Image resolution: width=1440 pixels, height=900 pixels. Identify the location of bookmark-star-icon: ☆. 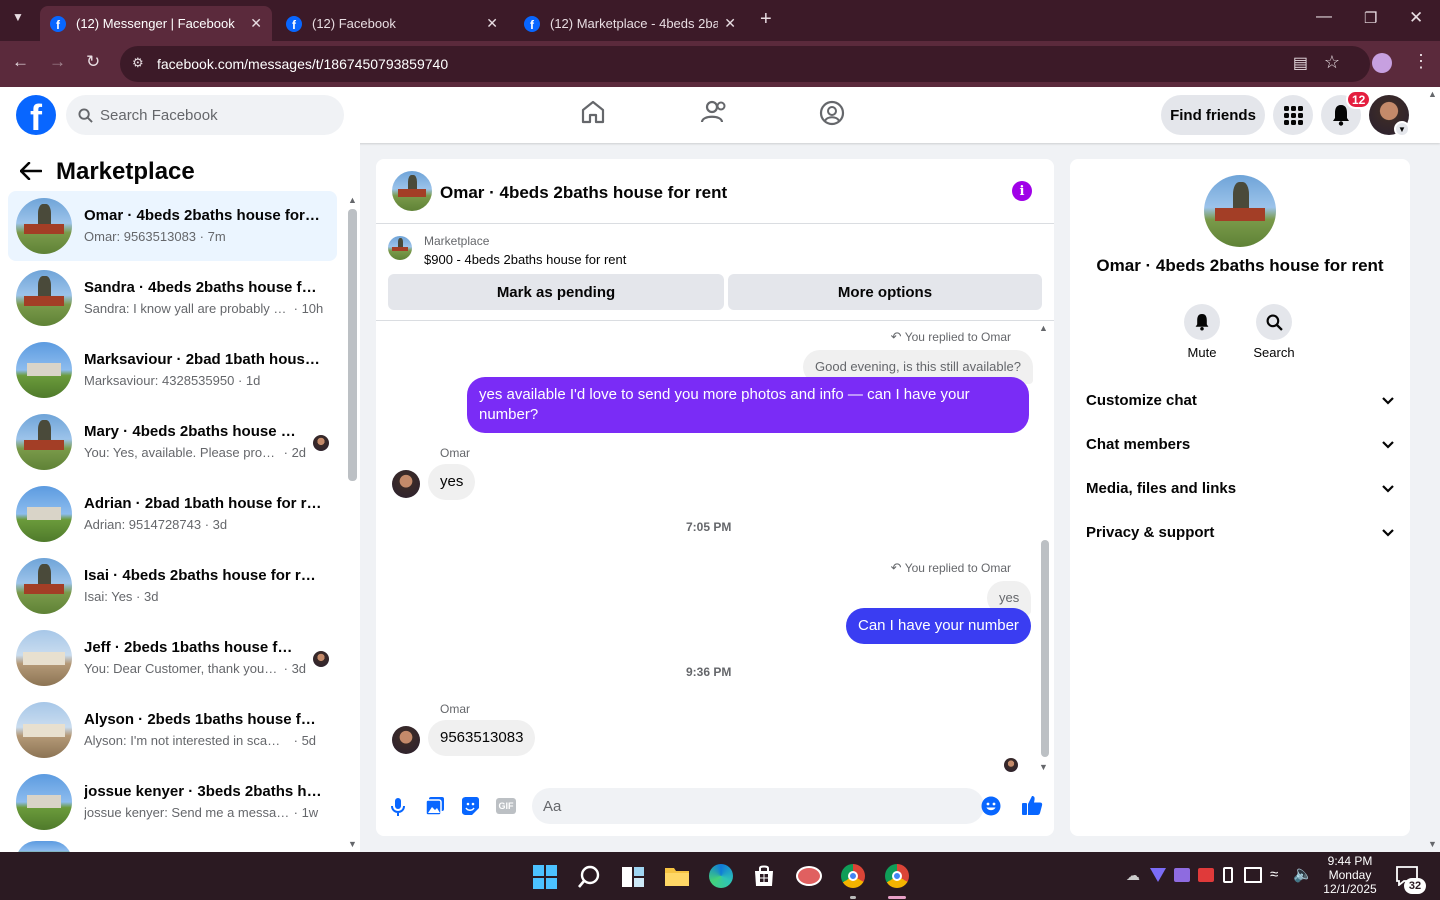
(1332, 62).